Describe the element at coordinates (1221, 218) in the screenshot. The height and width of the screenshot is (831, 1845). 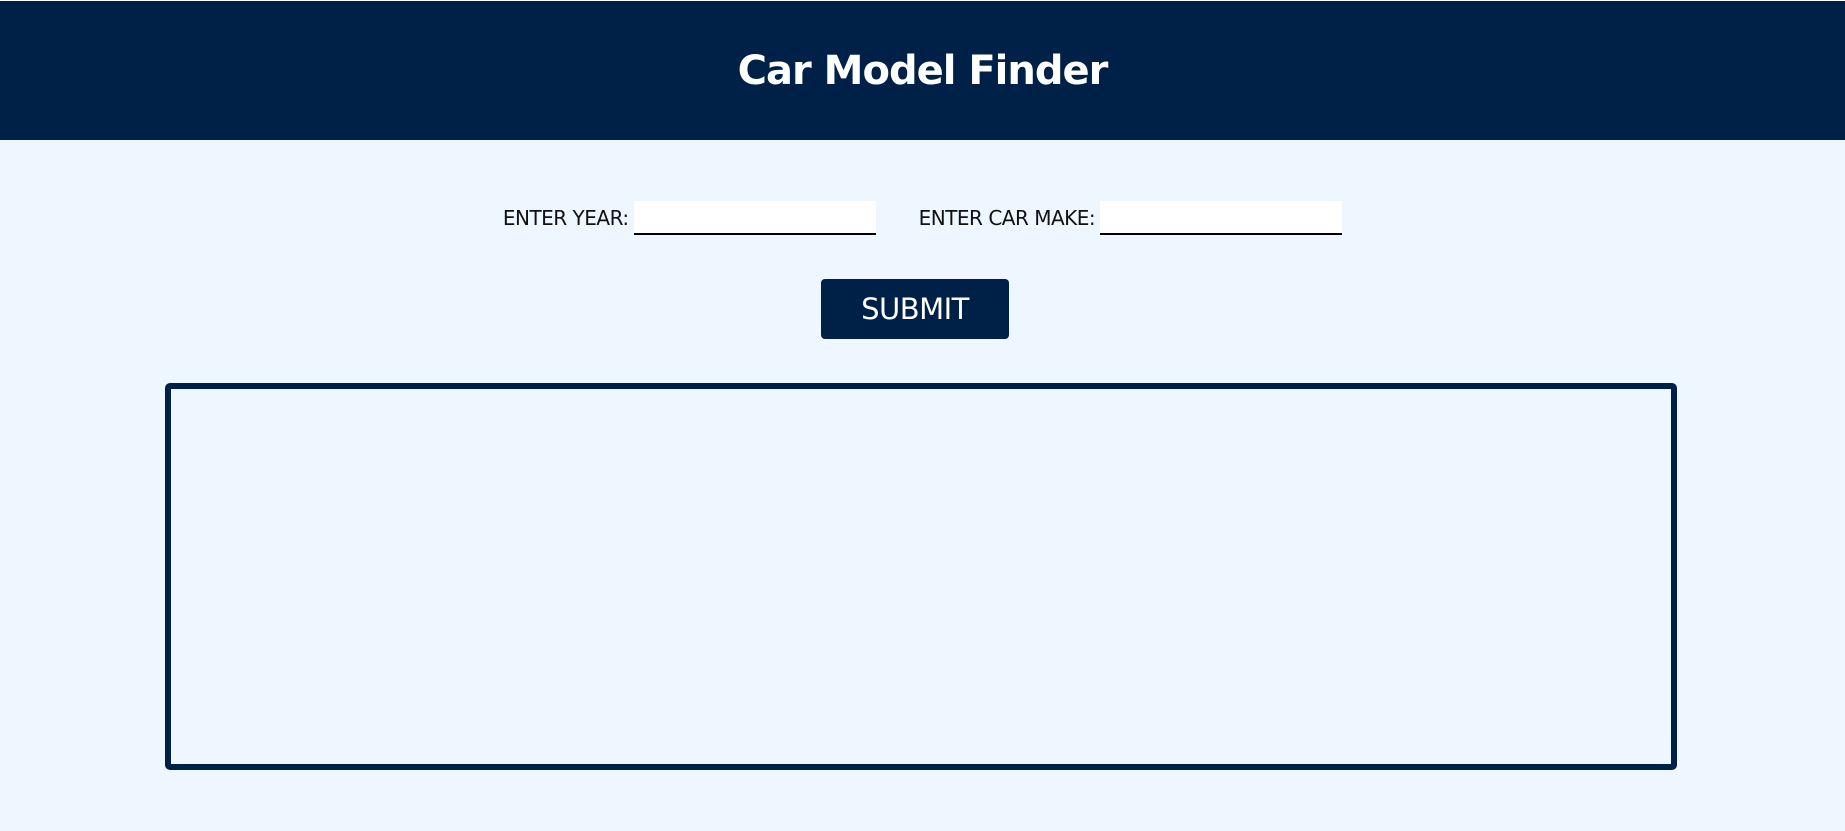
I see `make-input` at that location.